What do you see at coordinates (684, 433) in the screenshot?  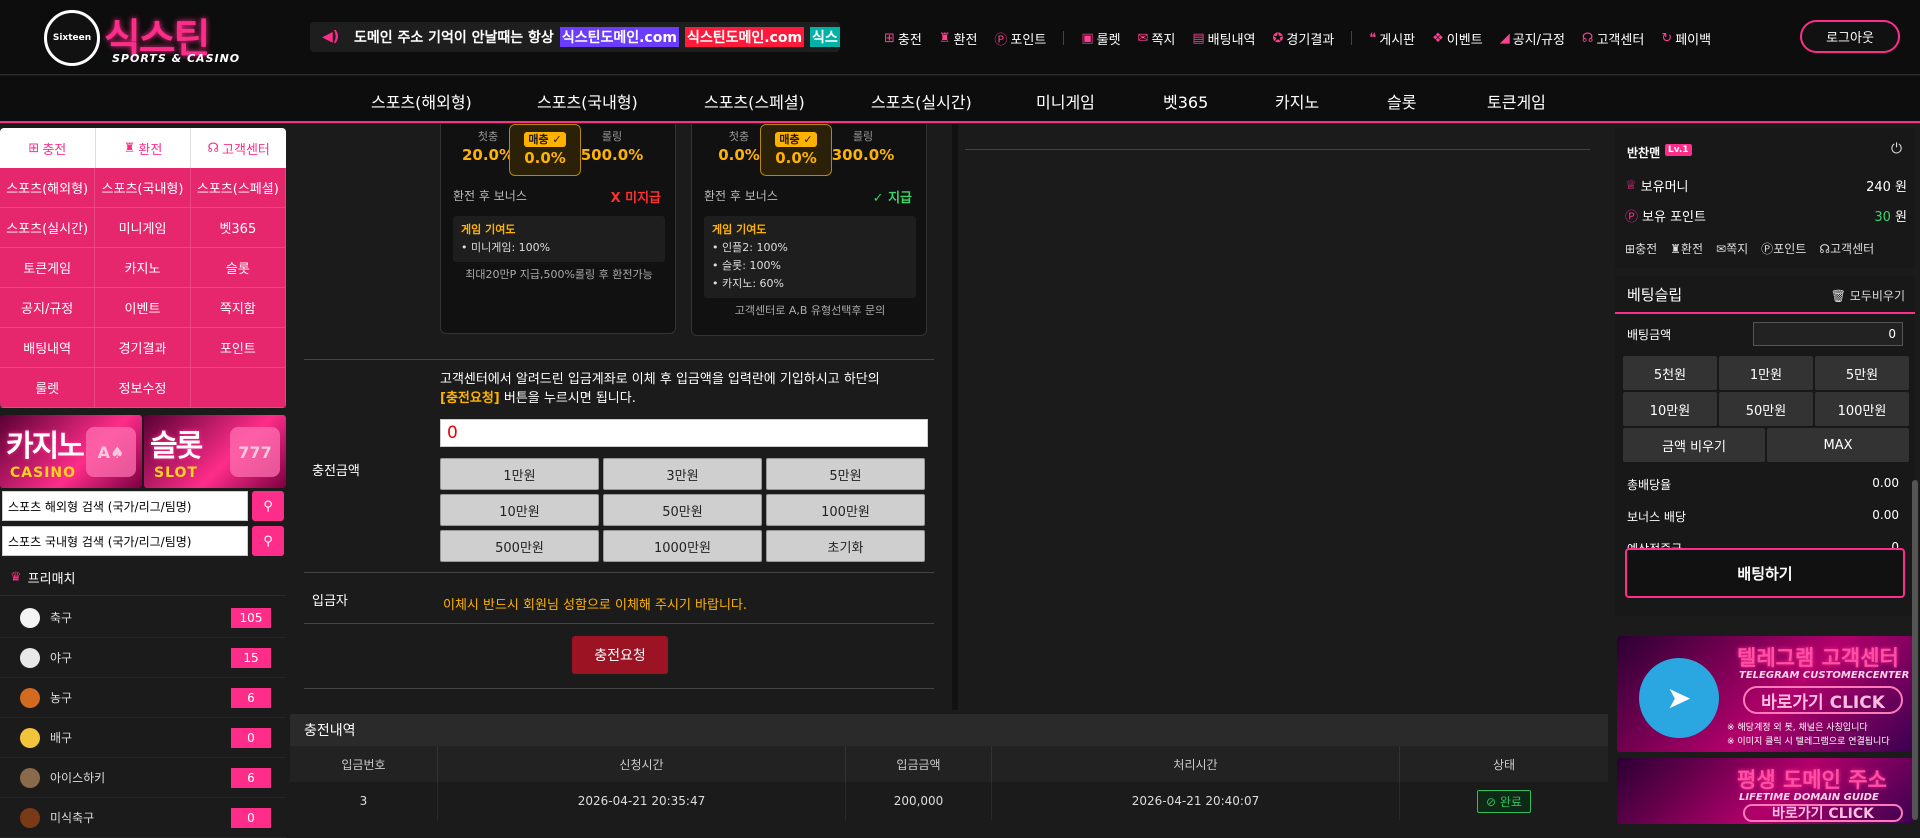 I see `deposit-amount-input` at bounding box center [684, 433].